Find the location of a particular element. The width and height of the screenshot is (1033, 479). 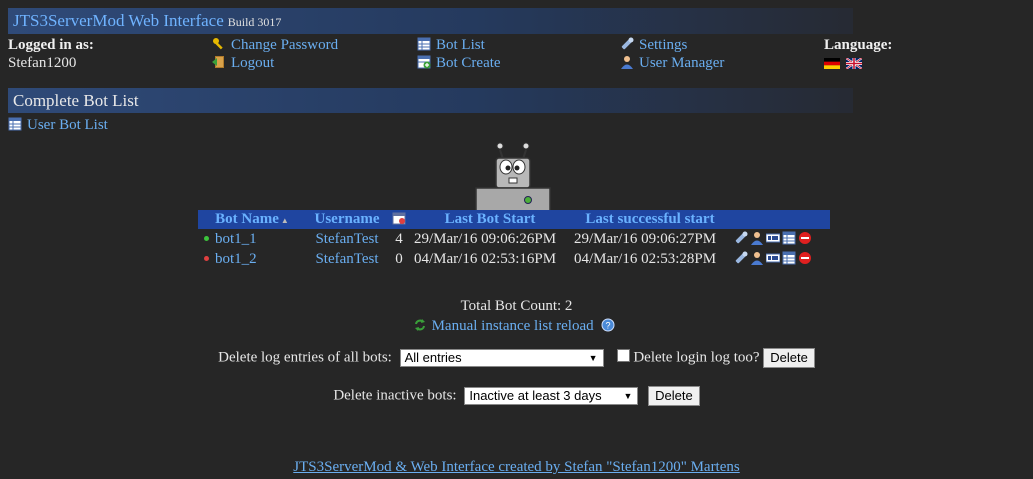

sort-asc-icon: ▲ is located at coordinates (284, 220).